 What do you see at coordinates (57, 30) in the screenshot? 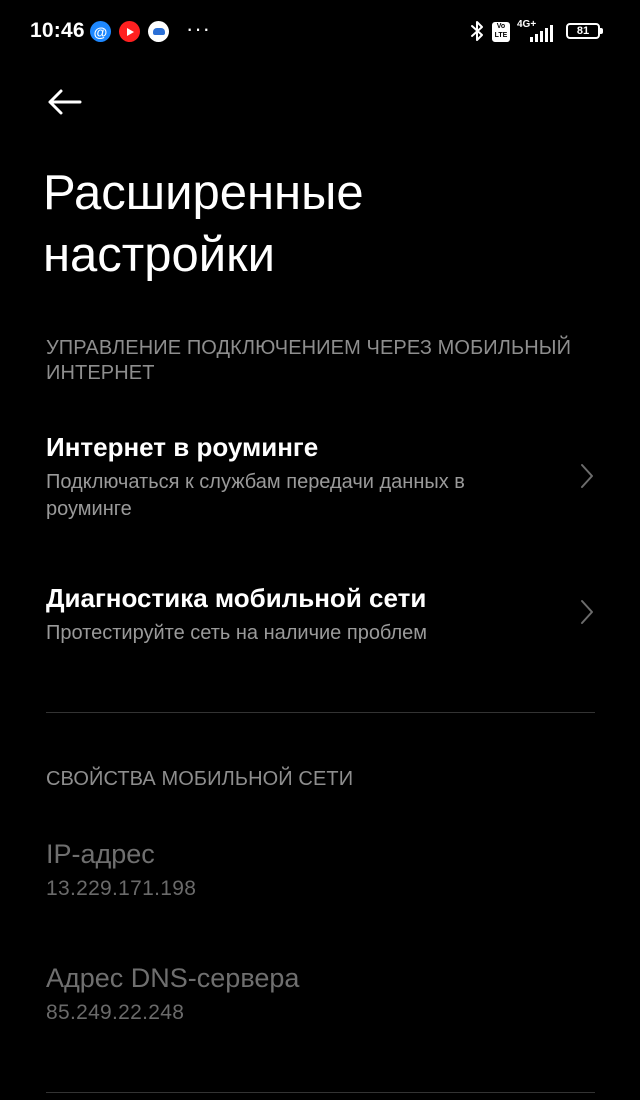
I see `status-time: 10:46` at bounding box center [57, 30].